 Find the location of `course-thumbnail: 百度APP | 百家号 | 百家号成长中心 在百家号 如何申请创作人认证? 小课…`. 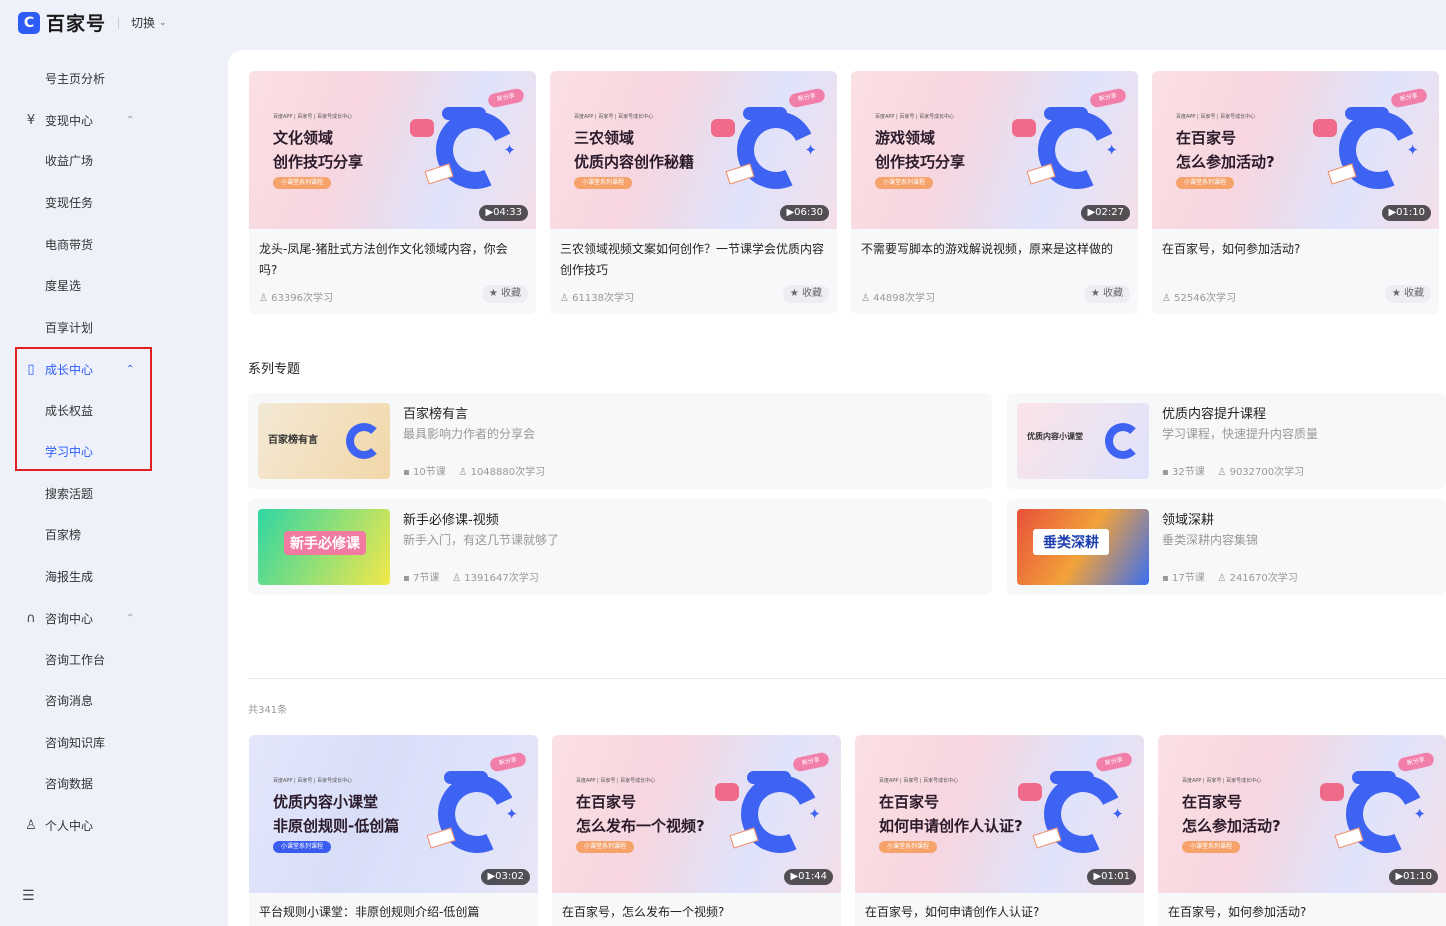

course-thumbnail: 百度APP | 百家号 | 百家号成长中心 在百家号 如何申请创作人认证? 小课… is located at coordinates (999, 814).